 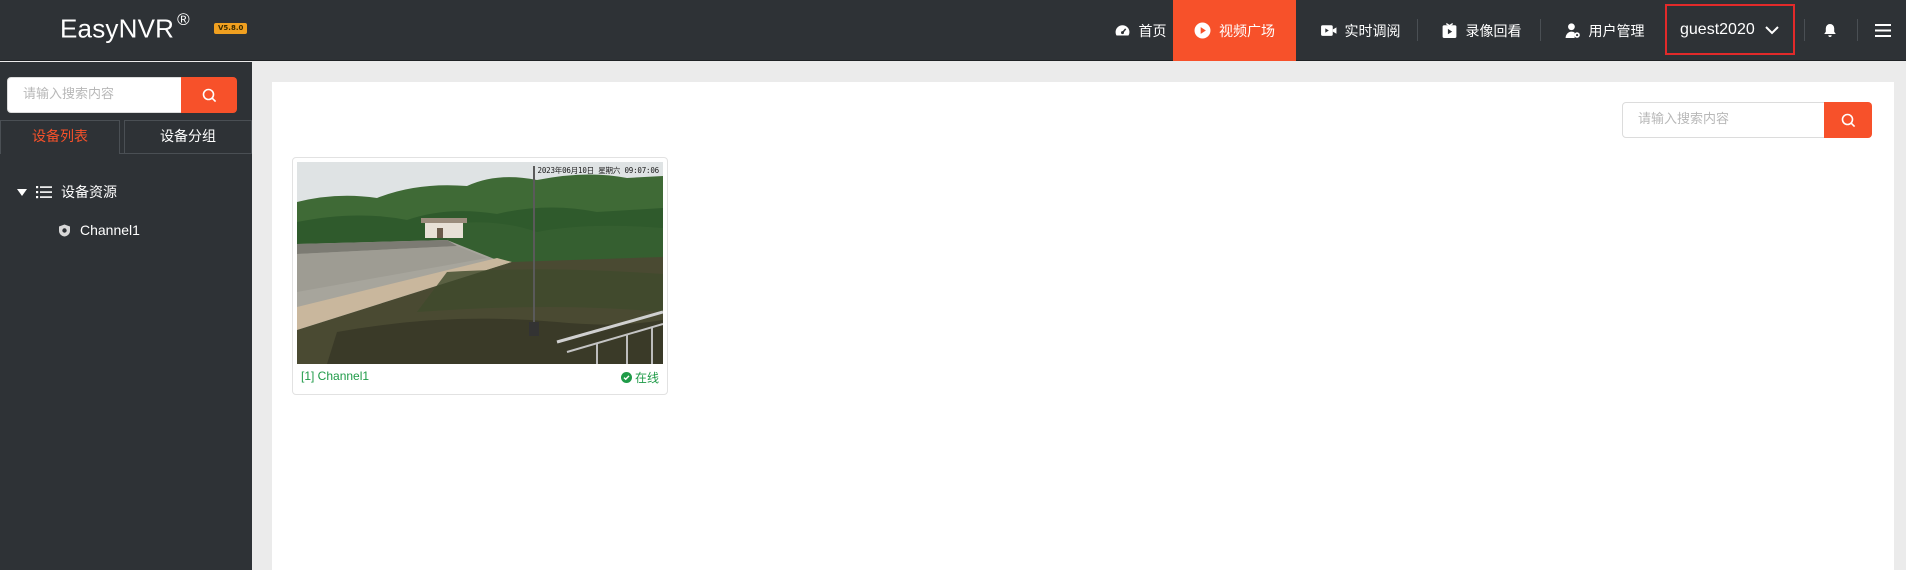 I want to click on hamburger-menu-icon, so click(x=1883, y=30).